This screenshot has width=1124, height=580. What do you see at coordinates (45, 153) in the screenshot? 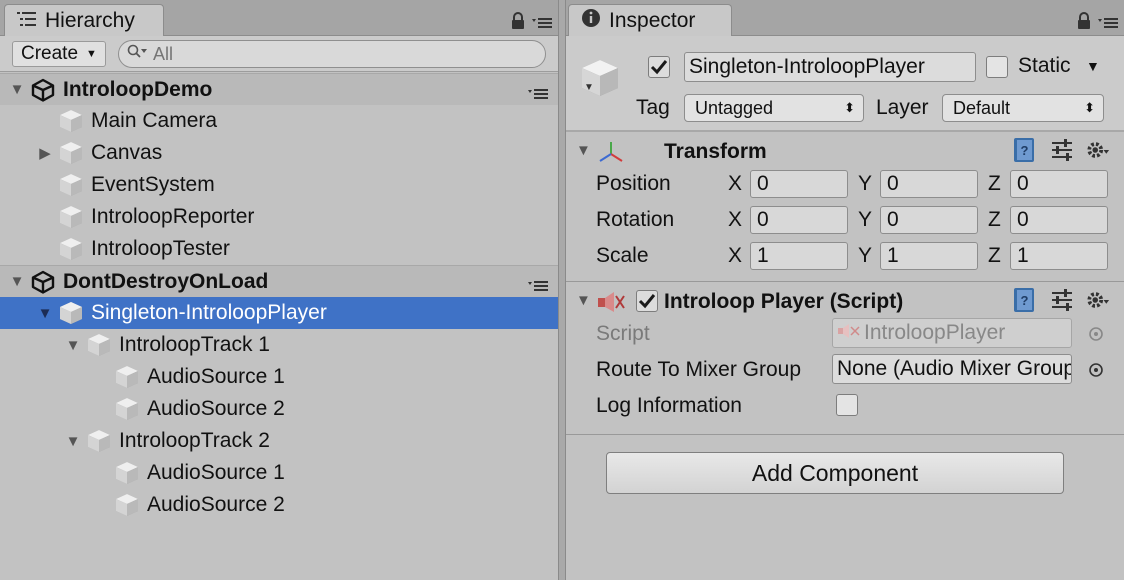
I see `expand-arrow-closed-icon: ▶` at bounding box center [45, 153].